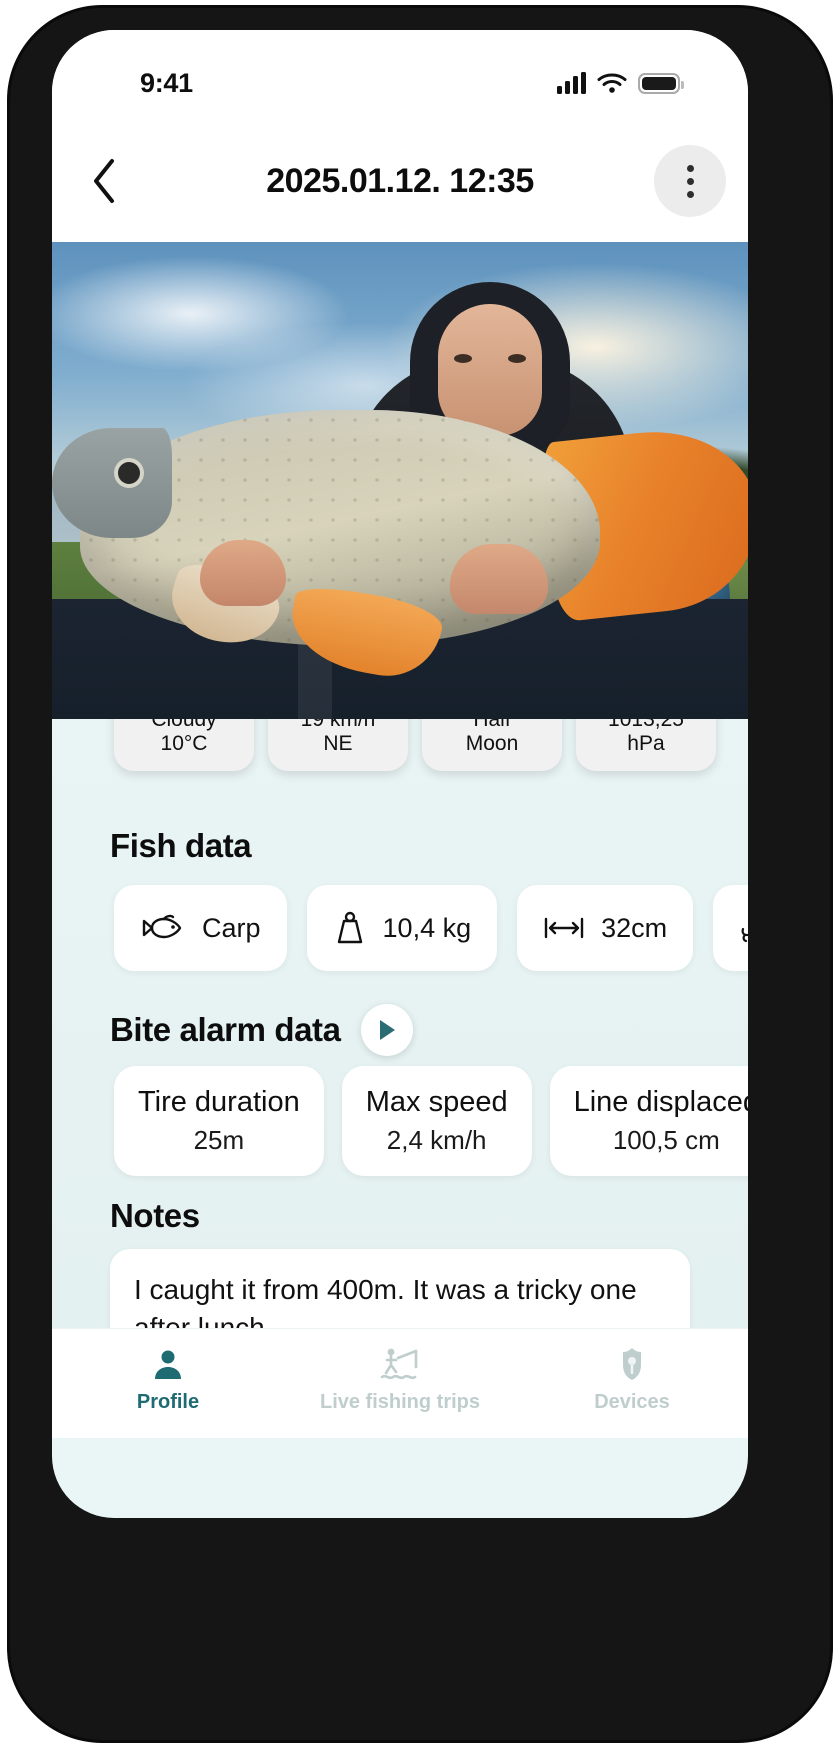 The width and height of the screenshot is (840, 1748). I want to click on fish-data-row: Carp 10,4 kg 32cm, so click(400, 928).